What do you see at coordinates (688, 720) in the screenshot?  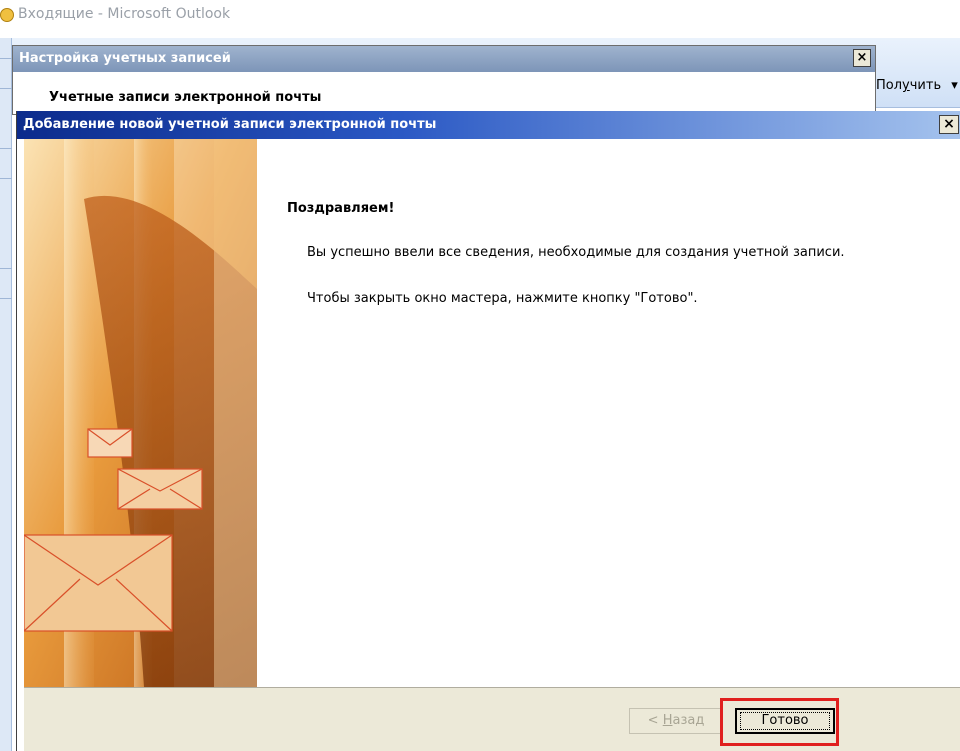 I see `back-label-suffix: азад` at bounding box center [688, 720].